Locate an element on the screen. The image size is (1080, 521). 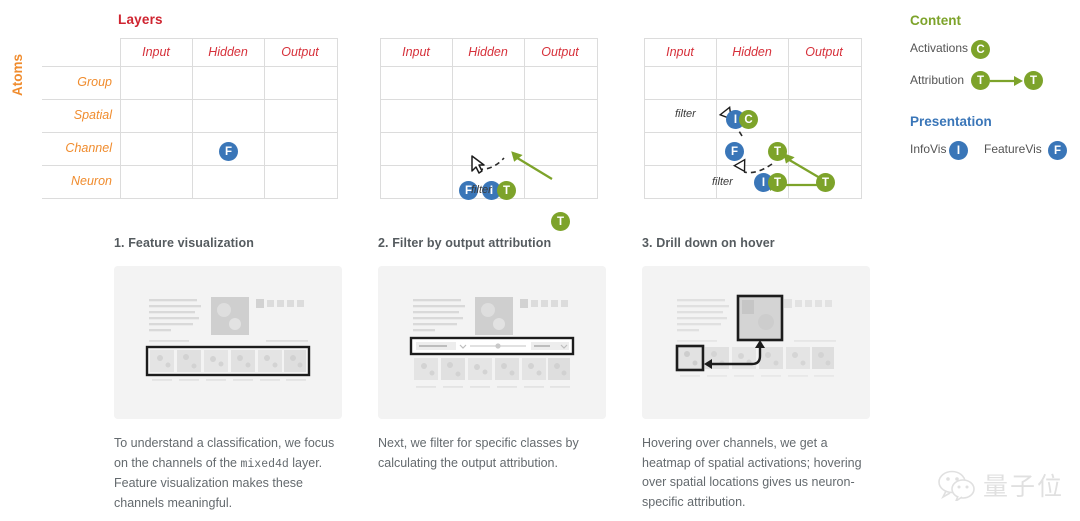
legend-item-featurevis: FeatureVis is located at coordinates (1013, 149).